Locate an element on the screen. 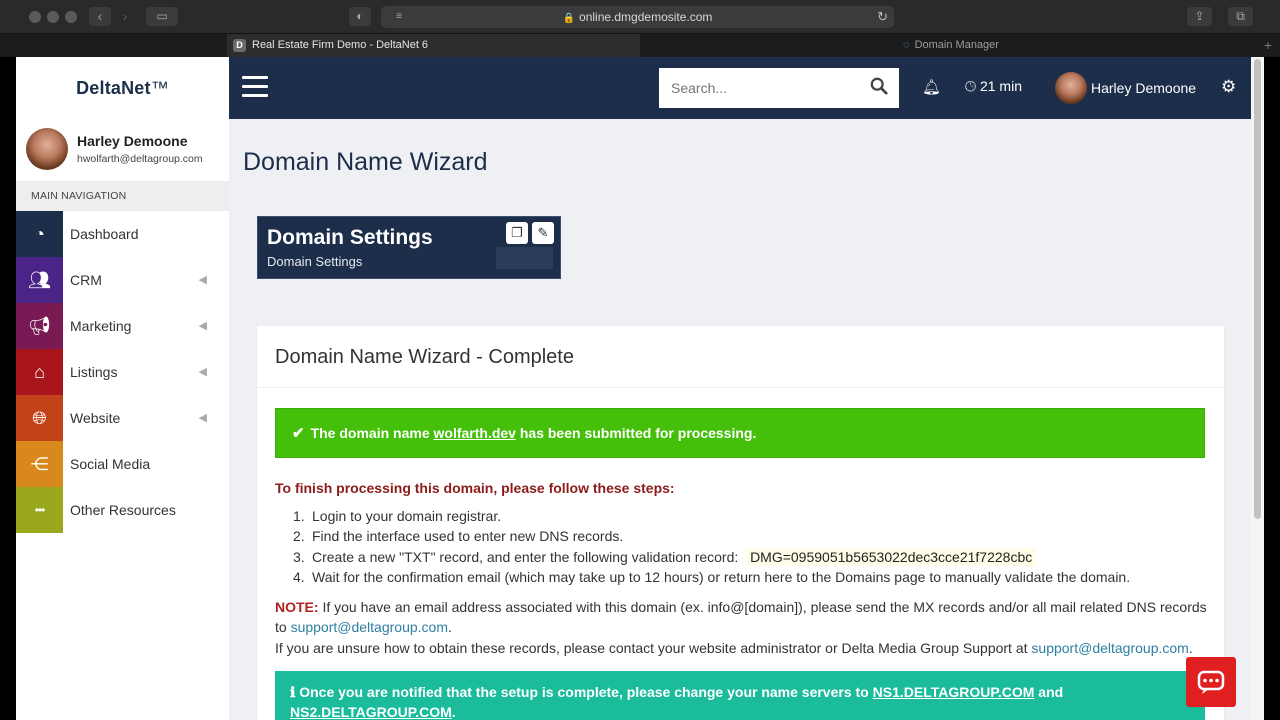 Image resolution: width=1280 pixels, height=720 pixels. gear-icon: ⚙ is located at coordinates (1228, 87).